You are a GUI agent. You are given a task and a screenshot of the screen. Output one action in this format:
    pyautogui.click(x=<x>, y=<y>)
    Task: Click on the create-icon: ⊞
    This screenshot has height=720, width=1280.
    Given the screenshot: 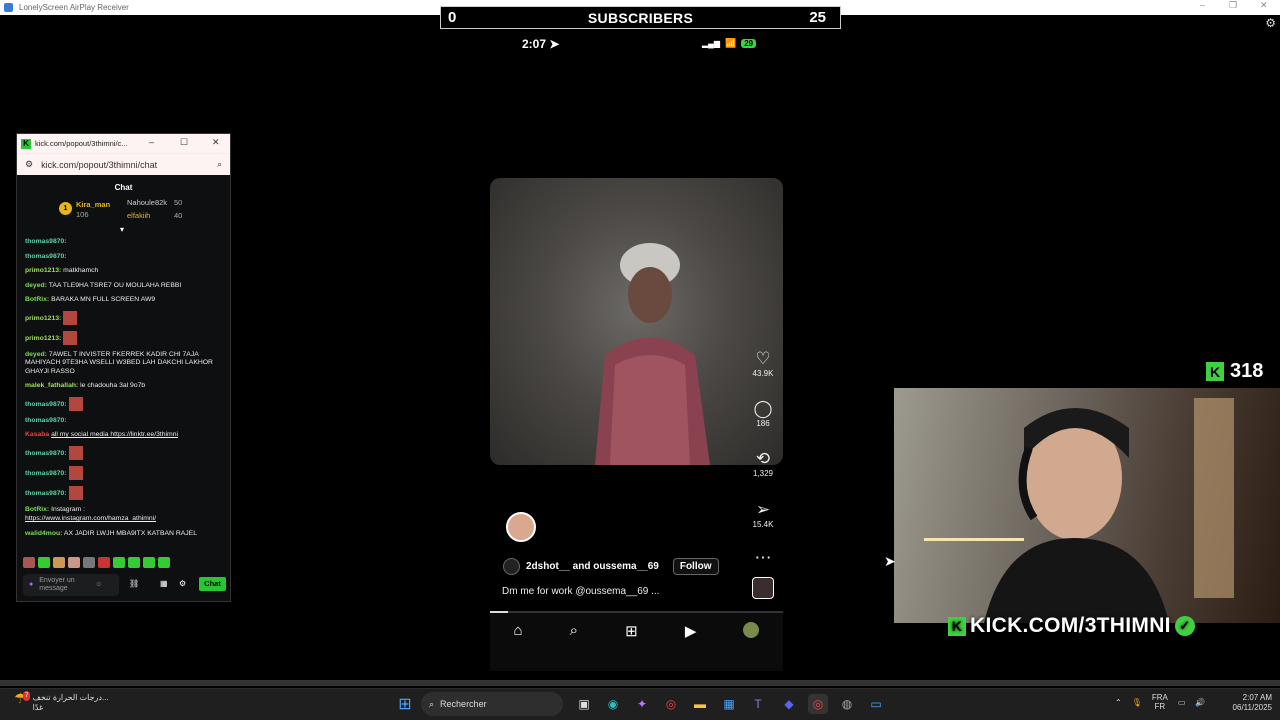 What is the action you would take?
    pyautogui.click(x=631, y=631)
    